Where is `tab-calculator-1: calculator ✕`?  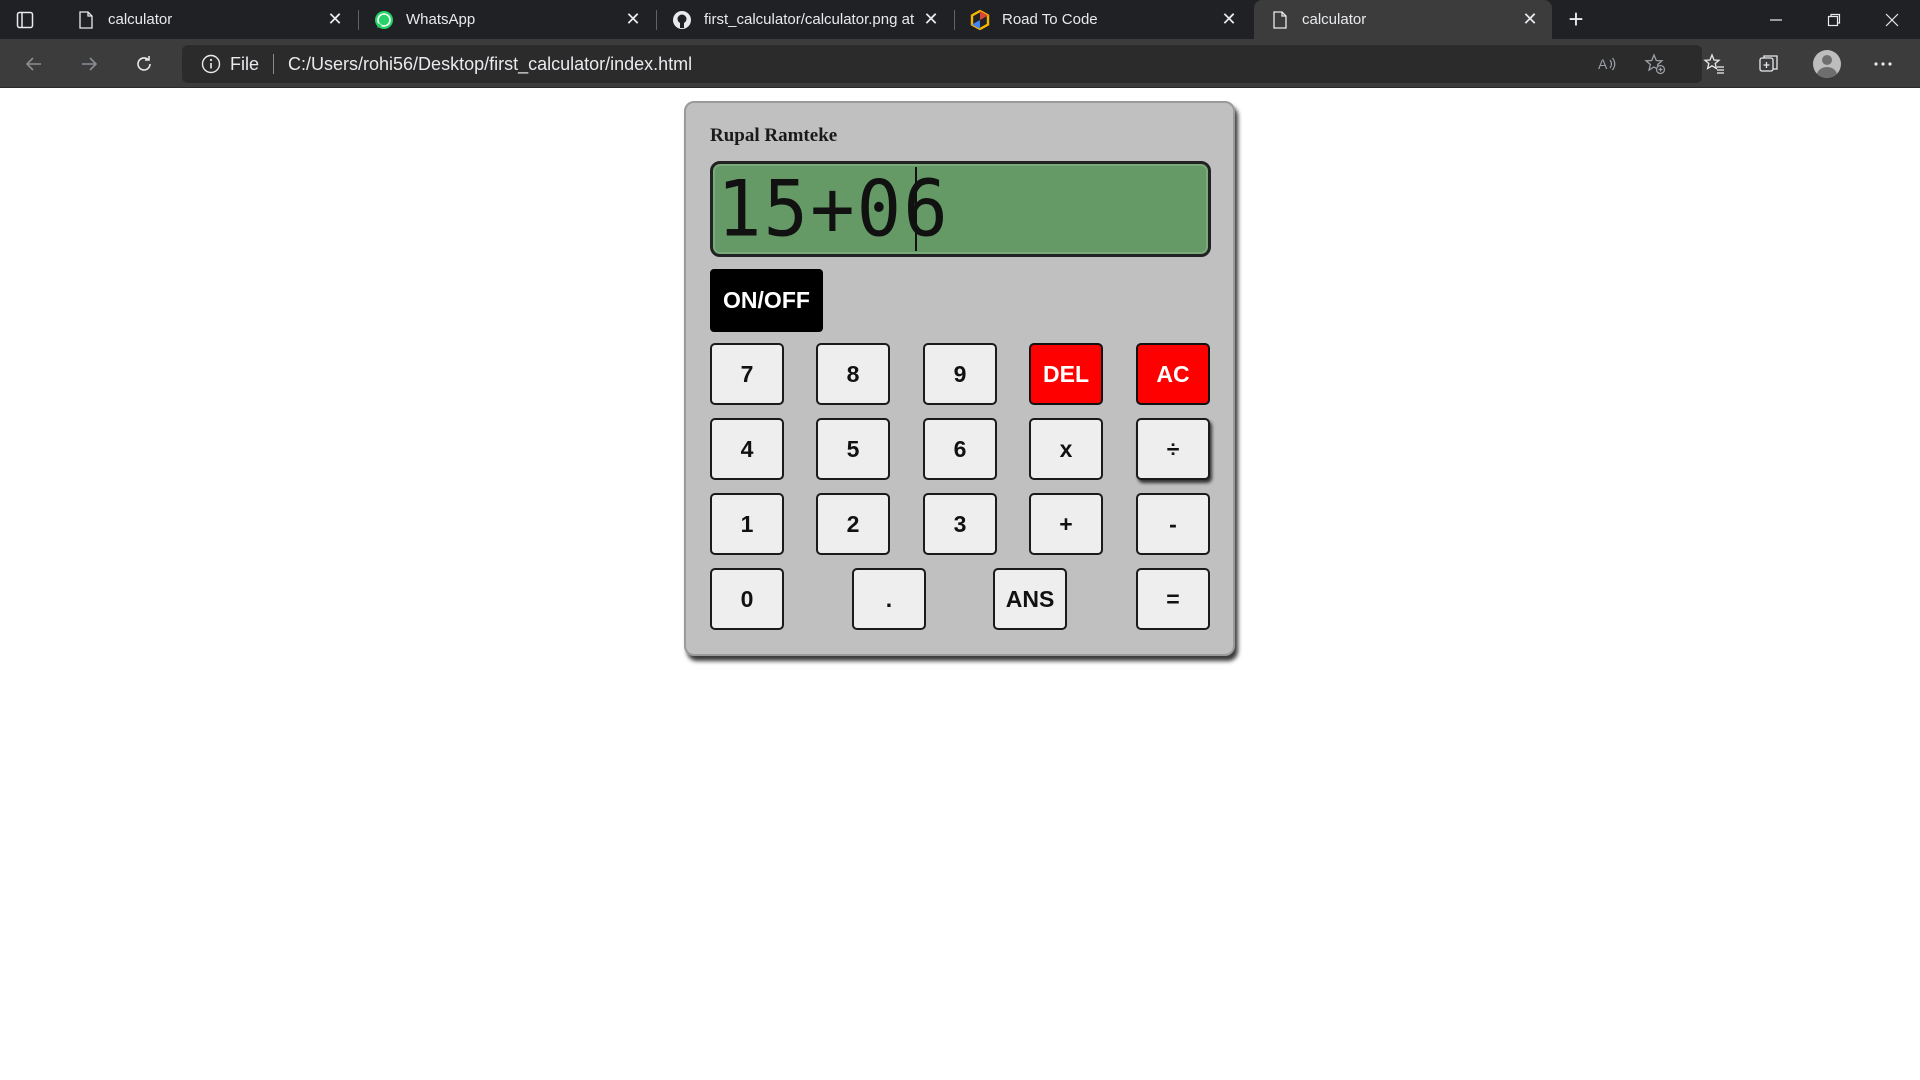
tab-calculator-1: calculator ✕ is located at coordinates (209, 19).